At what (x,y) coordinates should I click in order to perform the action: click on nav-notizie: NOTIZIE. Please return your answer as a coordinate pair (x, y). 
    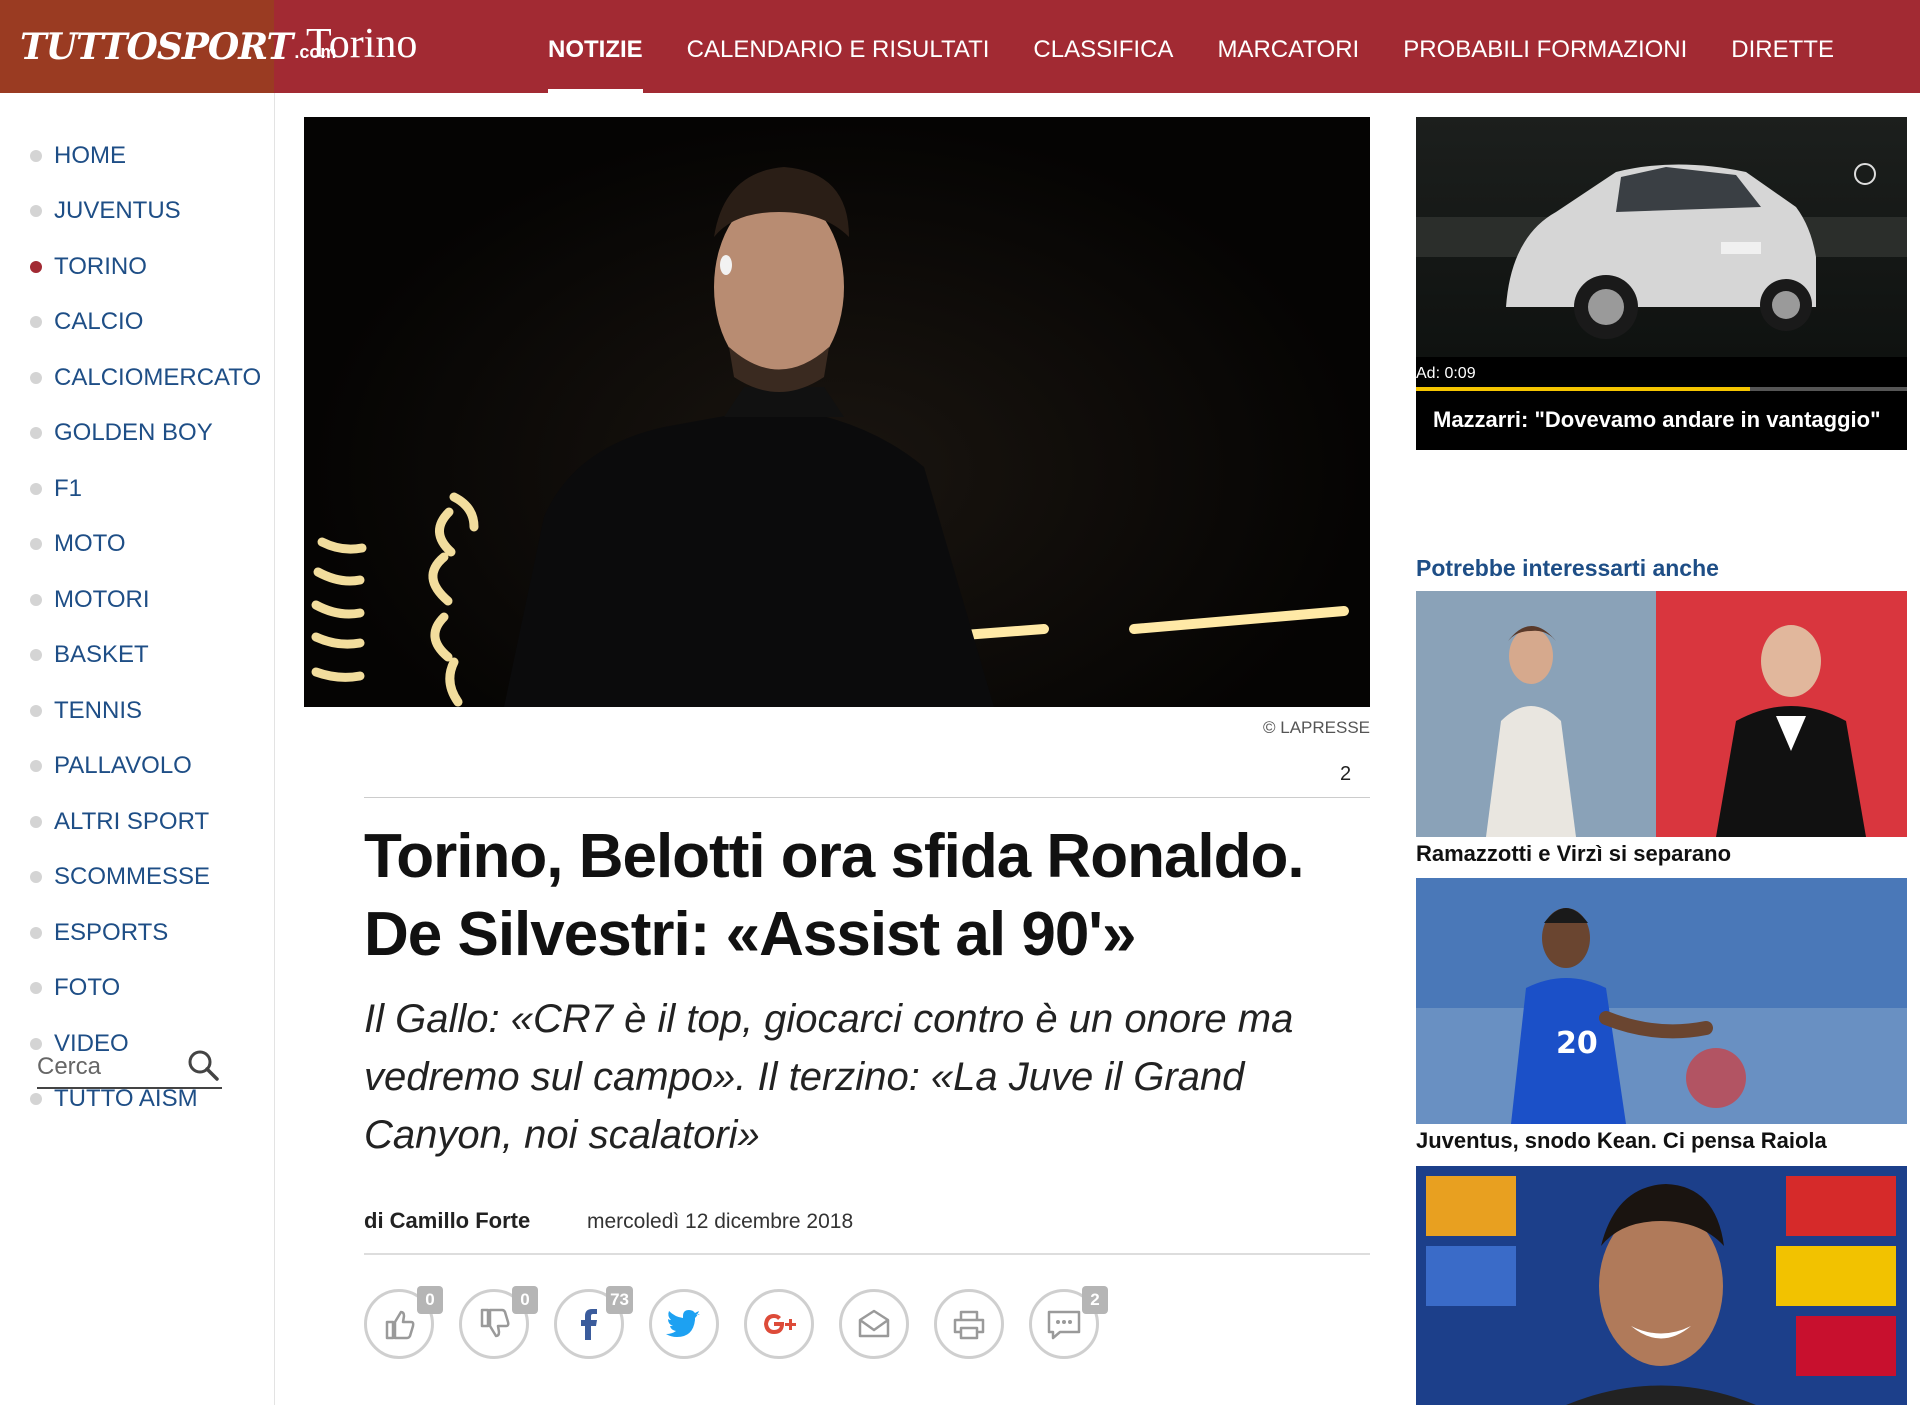
    Looking at the image, I should click on (595, 46).